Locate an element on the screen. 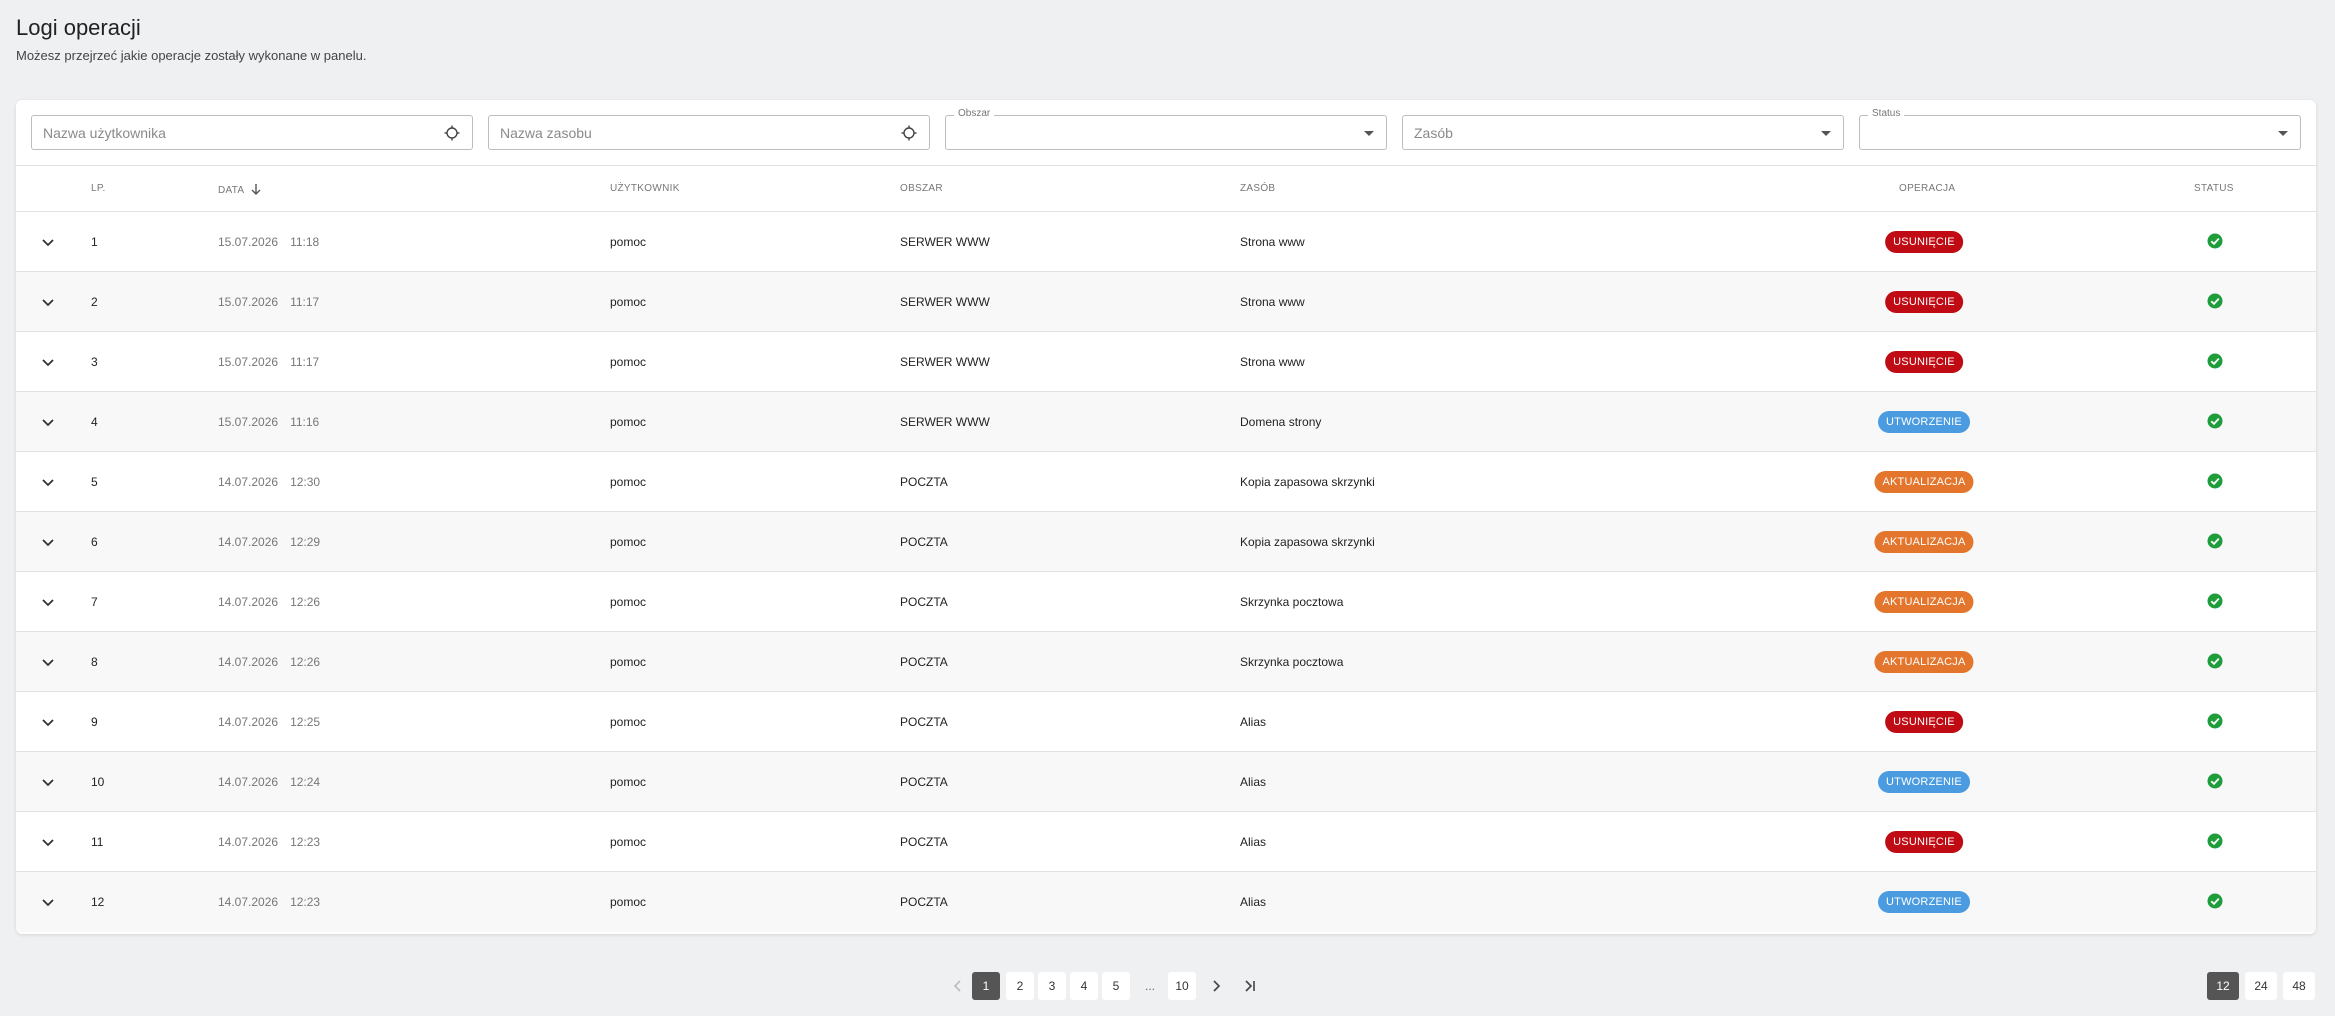 This screenshot has height=1016, width=2335. page-button-2: 2 is located at coordinates (1020, 986).